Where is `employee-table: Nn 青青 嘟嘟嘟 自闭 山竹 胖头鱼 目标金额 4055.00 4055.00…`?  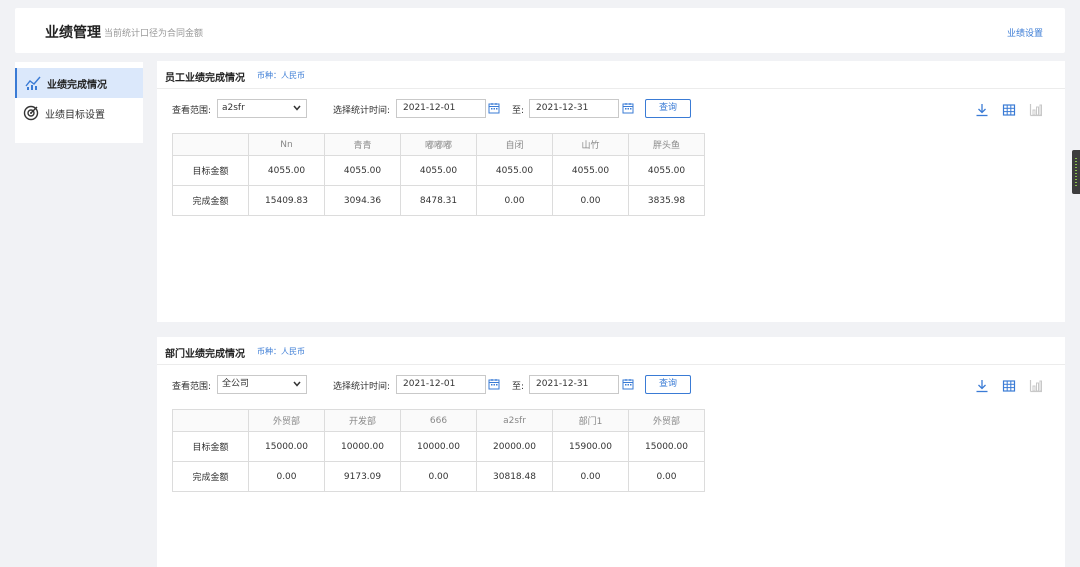 employee-table: Nn 青青 嘟嘟嘟 自闭 山竹 胖头鱼 目标金额 4055.00 4055.00… is located at coordinates (438, 174).